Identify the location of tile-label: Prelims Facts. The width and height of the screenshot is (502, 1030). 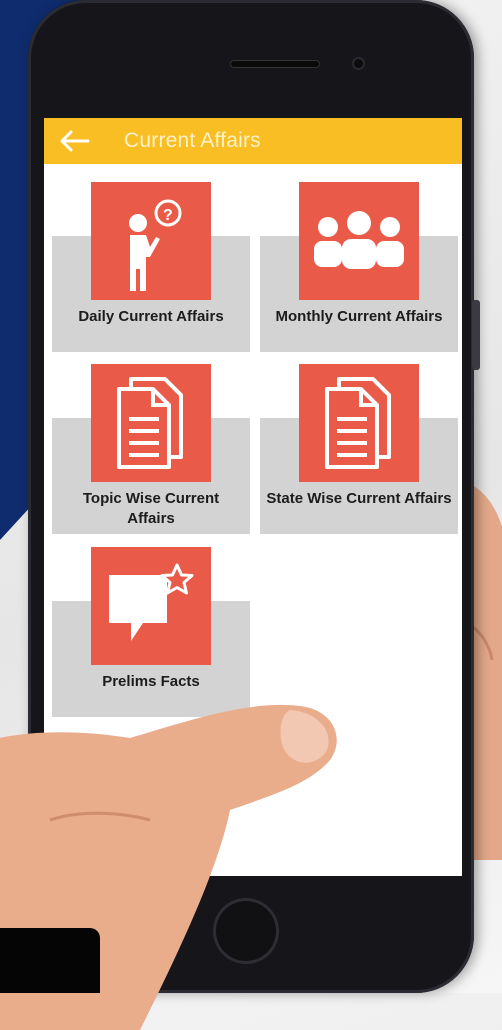
(151, 681).